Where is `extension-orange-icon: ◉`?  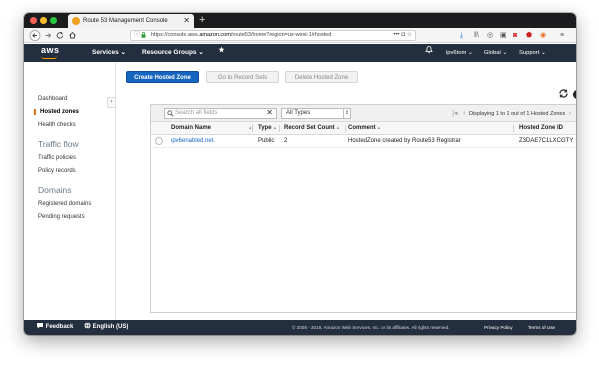 extension-orange-icon: ◉ is located at coordinates (543, 35).